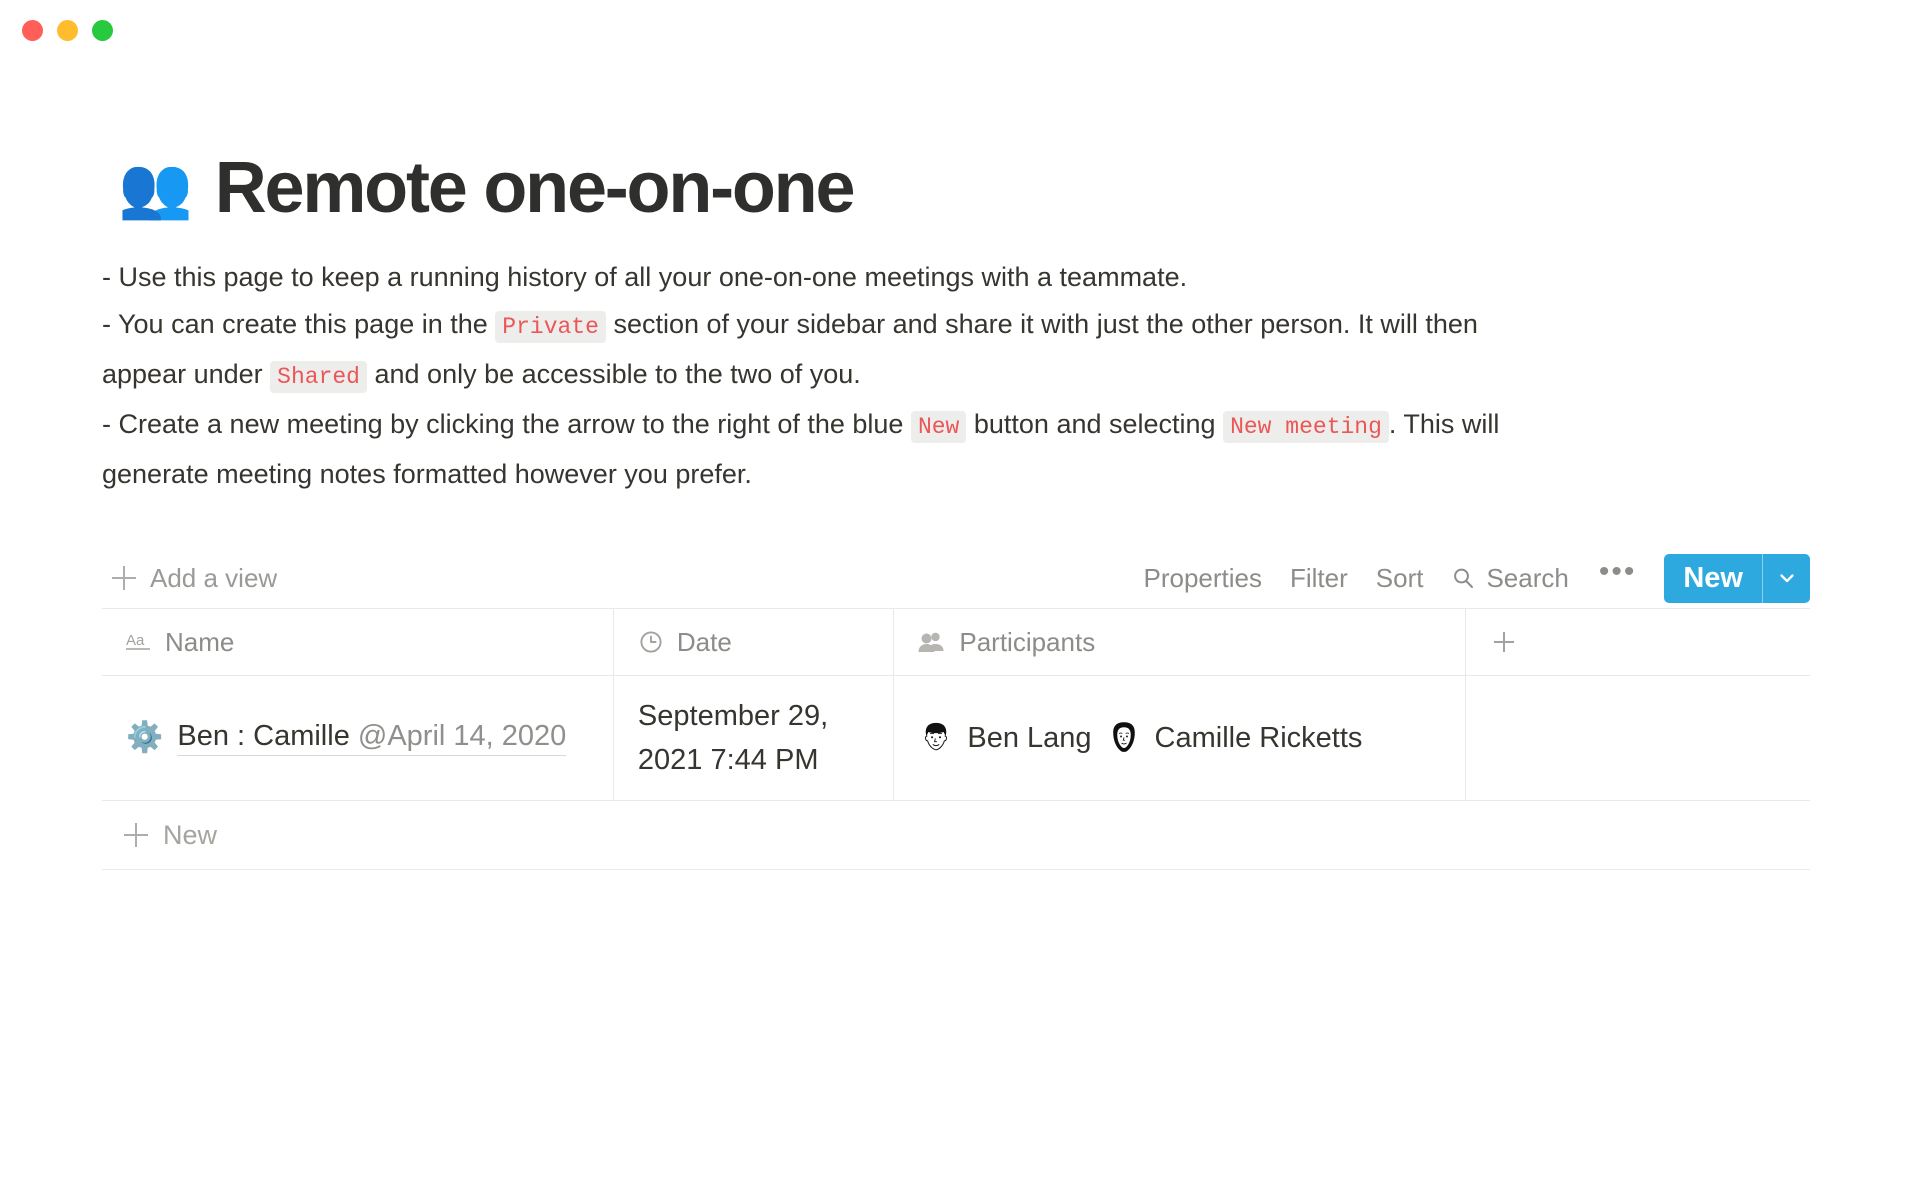 This screenshot has height=1200, width=1920. I want to click on cell-date: September 29, 2021 7:44 PM, so click(754, 738).